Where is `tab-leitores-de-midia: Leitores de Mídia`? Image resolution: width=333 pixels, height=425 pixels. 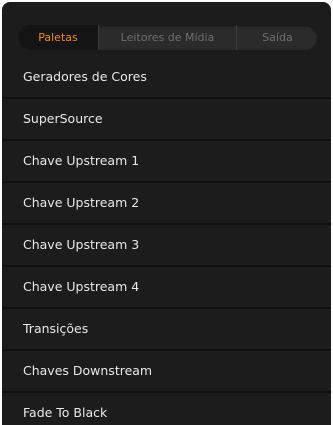
tab-leitores-de-midia: Leitores de Mídia is located at coordinates (167, 37).